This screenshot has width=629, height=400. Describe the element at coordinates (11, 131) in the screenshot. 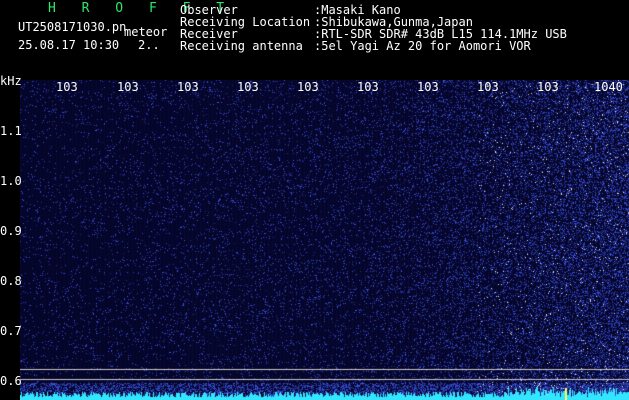

I see `y-axis-label: 1.1` at that location.